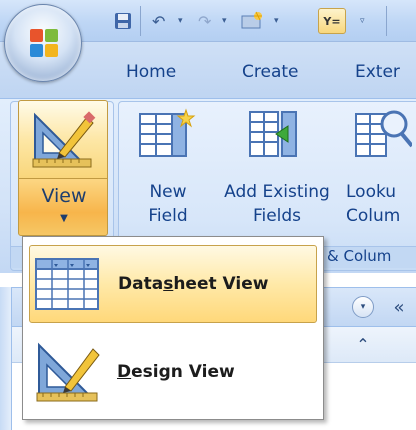 This screenshot has height=430, width=416. I want to click on new-field-line1: New, so click(168, 192).